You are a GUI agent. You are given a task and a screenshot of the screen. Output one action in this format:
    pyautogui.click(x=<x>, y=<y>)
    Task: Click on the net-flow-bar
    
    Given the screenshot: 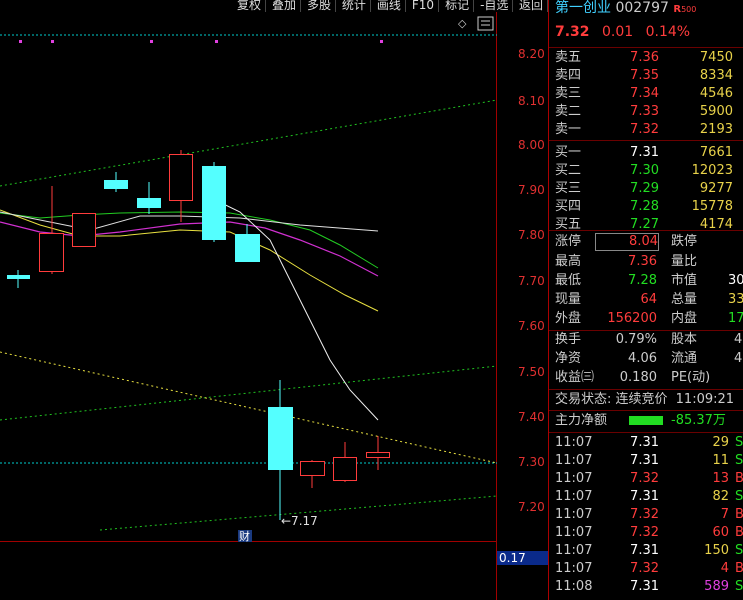 What is the action you would take?
    pyautogui.click(x=646, y=420)
    